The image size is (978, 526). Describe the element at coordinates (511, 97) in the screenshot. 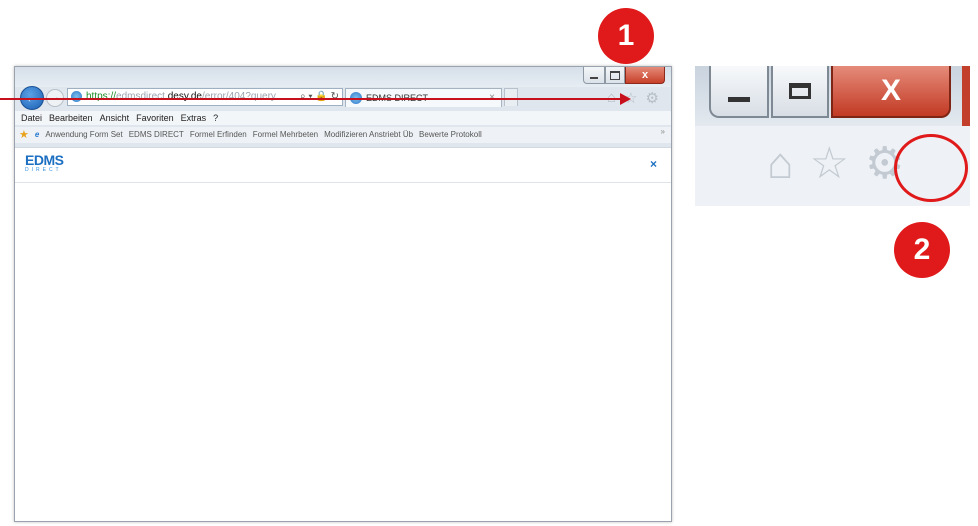

I see `new-tab-button` at that location.